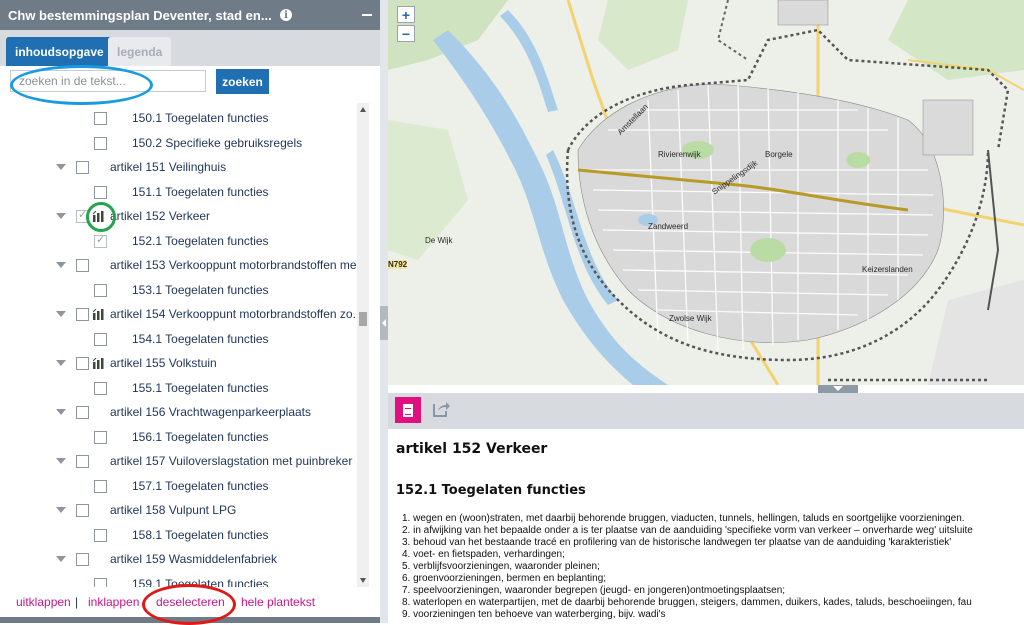 The height and width of the screenshot is (625, 1024). What do you see at coordinates (406, 33) in the screenshot?
I see `zoom-out-button: −` at bounding box center [406, 33].